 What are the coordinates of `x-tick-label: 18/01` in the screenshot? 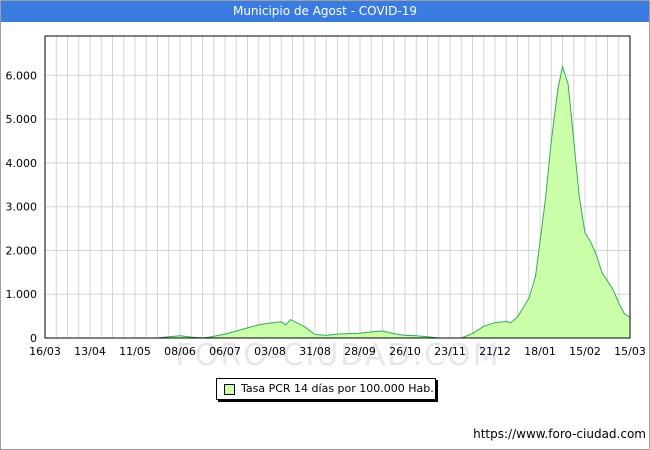 It's located at (540, 351).